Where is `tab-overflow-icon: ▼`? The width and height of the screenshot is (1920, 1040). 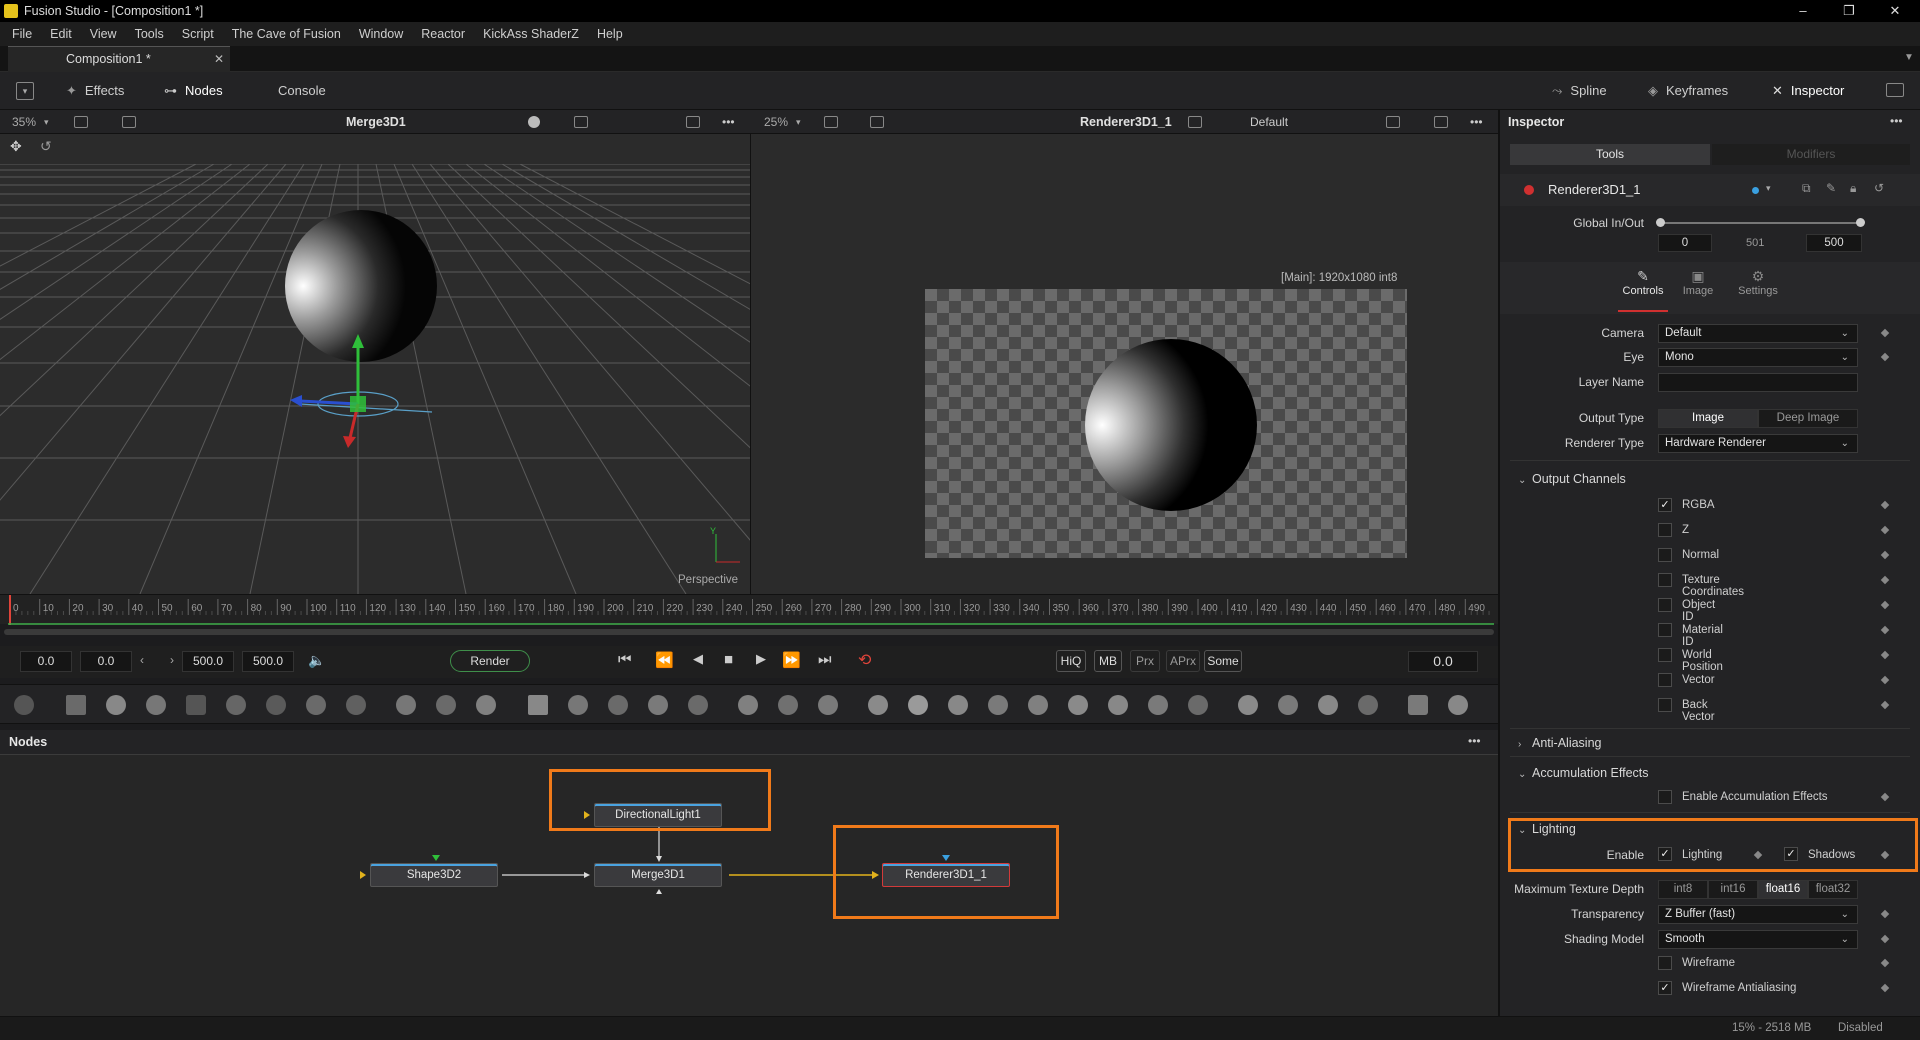 tab-overflow-icon: ▼ is located at coordinates (1909, 57).